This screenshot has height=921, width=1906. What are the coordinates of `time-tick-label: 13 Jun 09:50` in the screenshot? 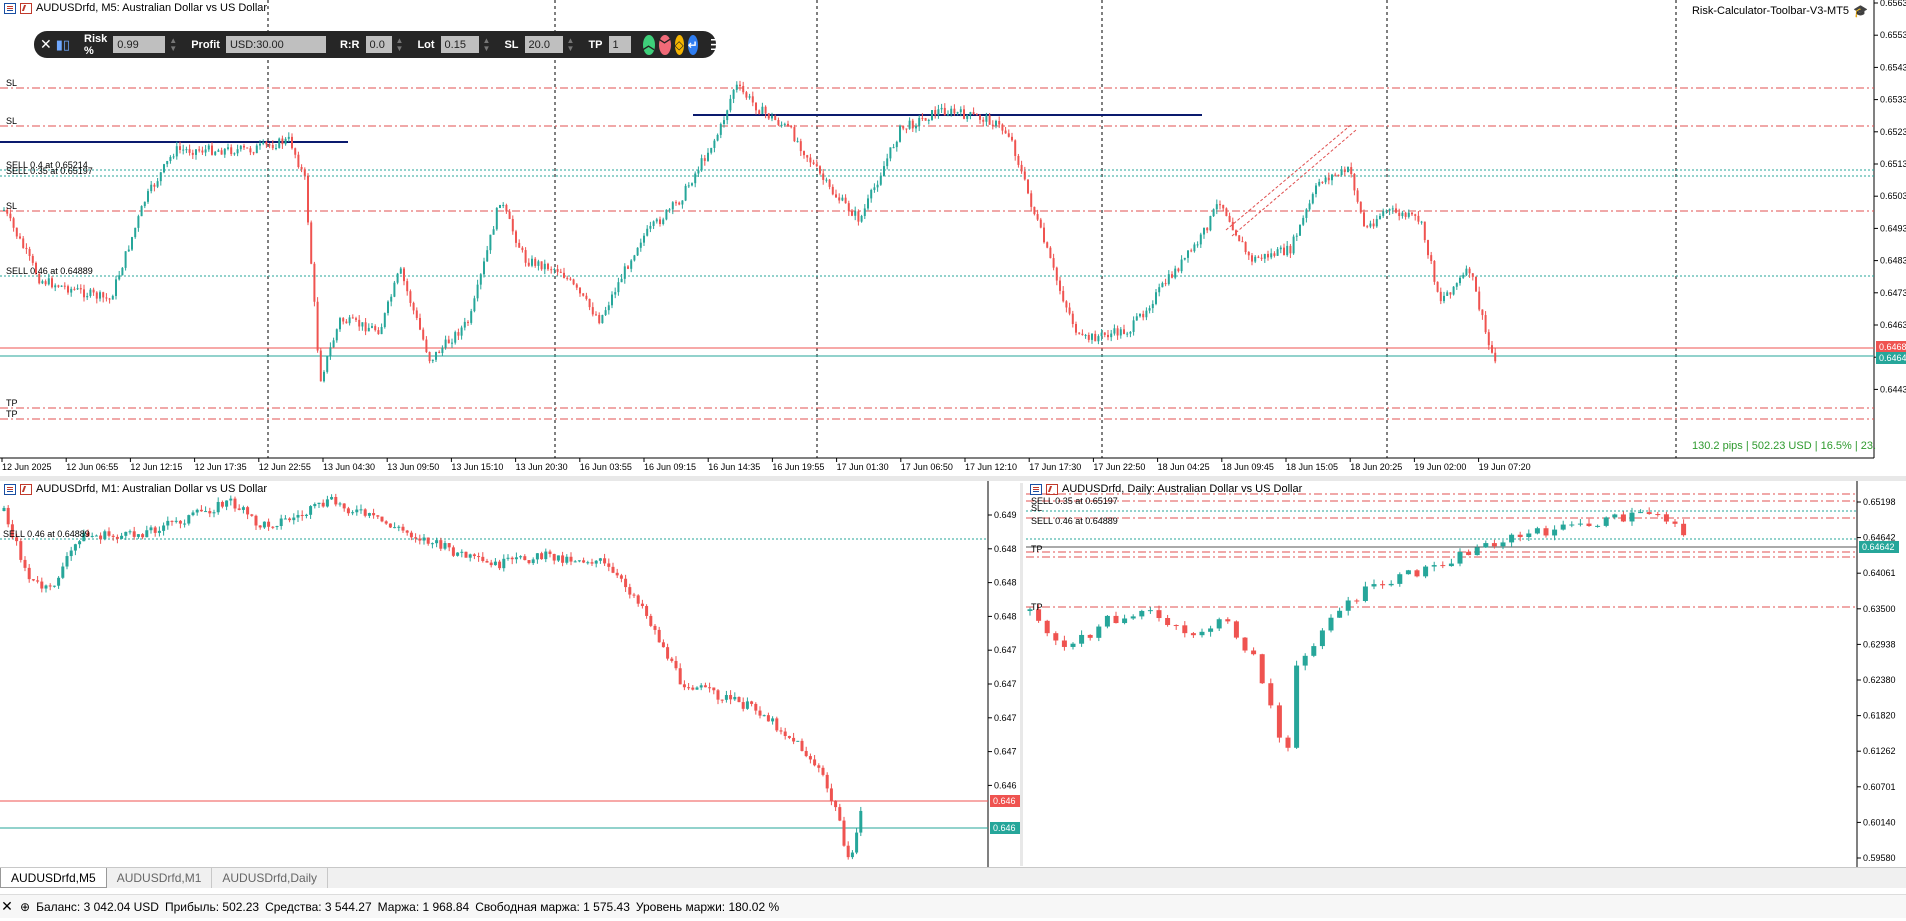 It's located at (413, 467).